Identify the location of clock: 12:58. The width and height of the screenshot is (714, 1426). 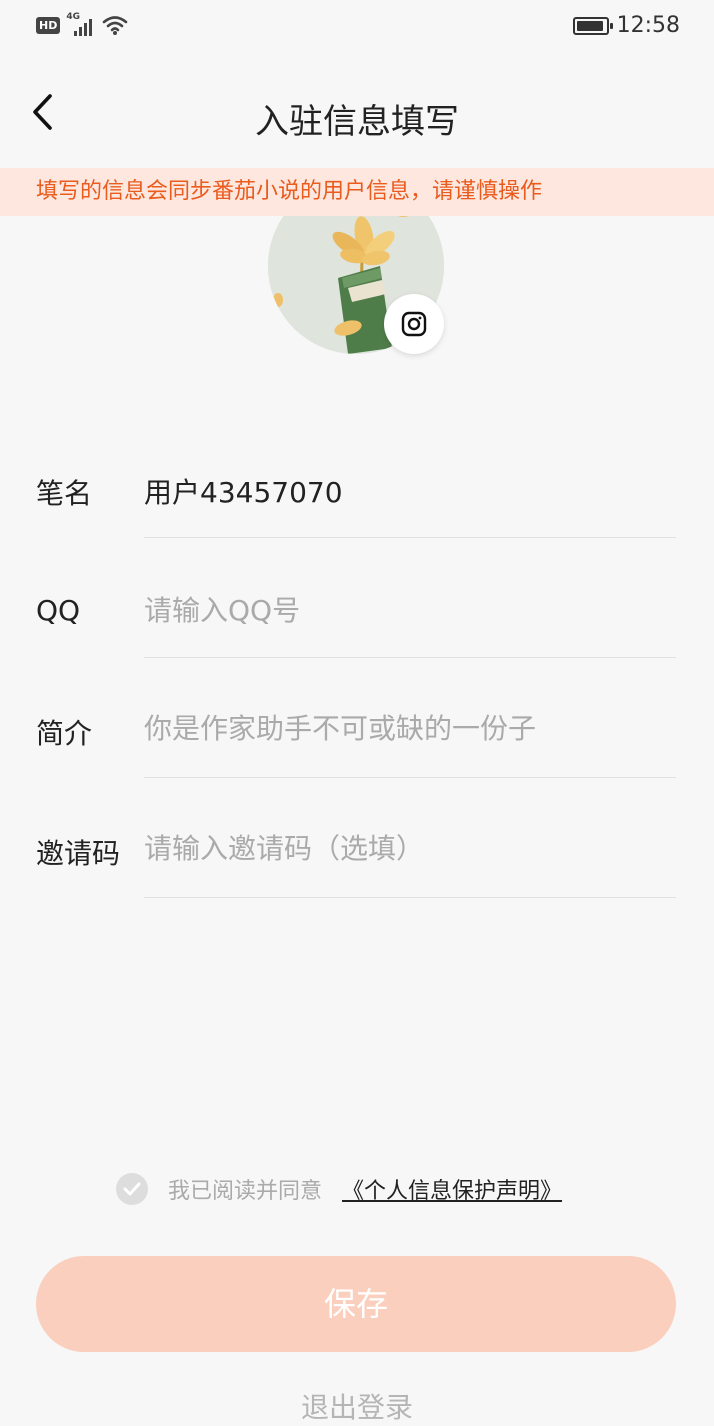
(648, 25).